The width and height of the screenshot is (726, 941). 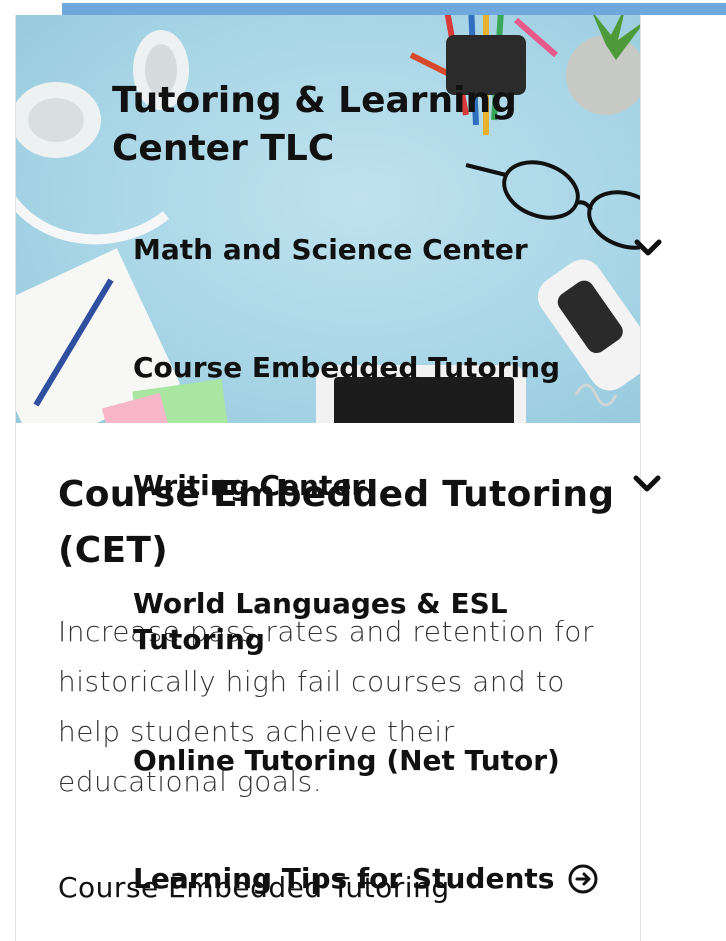 What do you see at coordinates (583, 879) in the screenshot?
I see `arrow-circle-right-icon` at bounding box center [583, 879].